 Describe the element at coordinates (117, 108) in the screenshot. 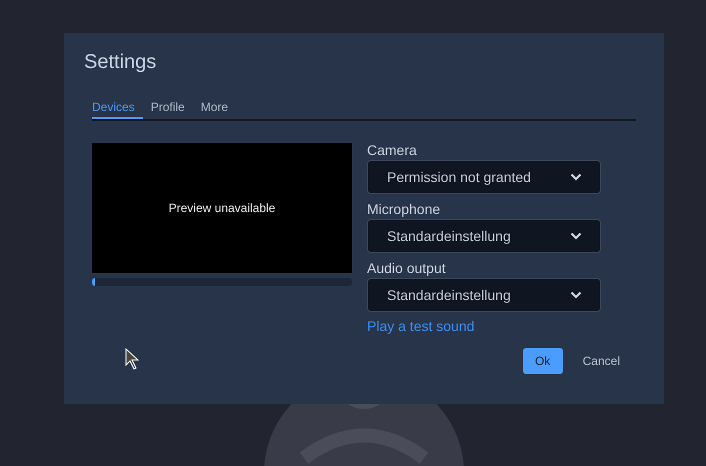

I see `tab: Devices` at that location.